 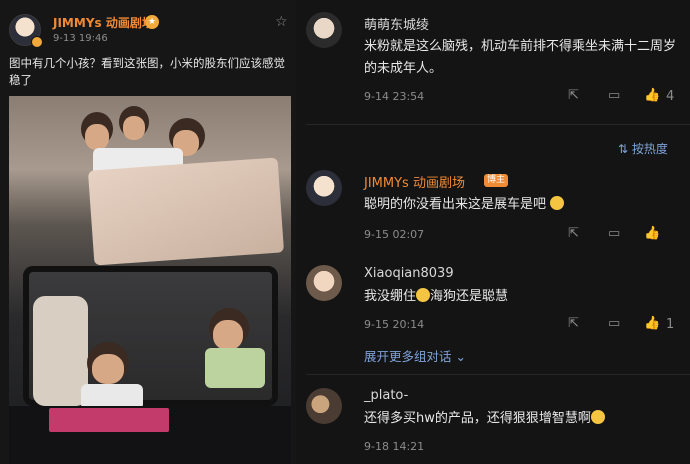 I want to click on chevron-down-icon: ⌄, so click(x=460, y=356).